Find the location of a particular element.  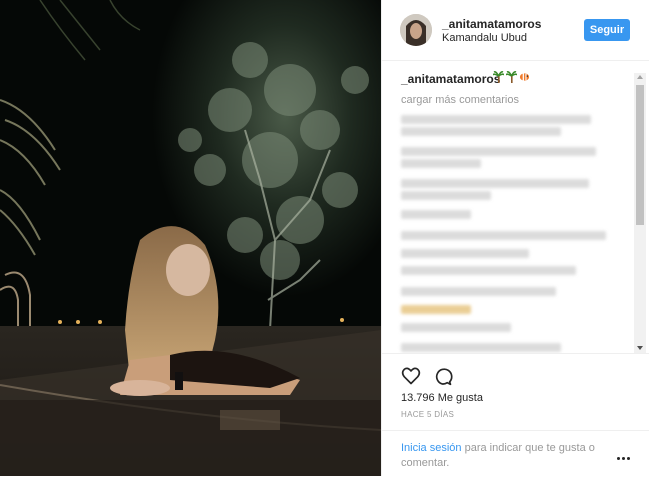

avatar is located at coordinates (416, 30).